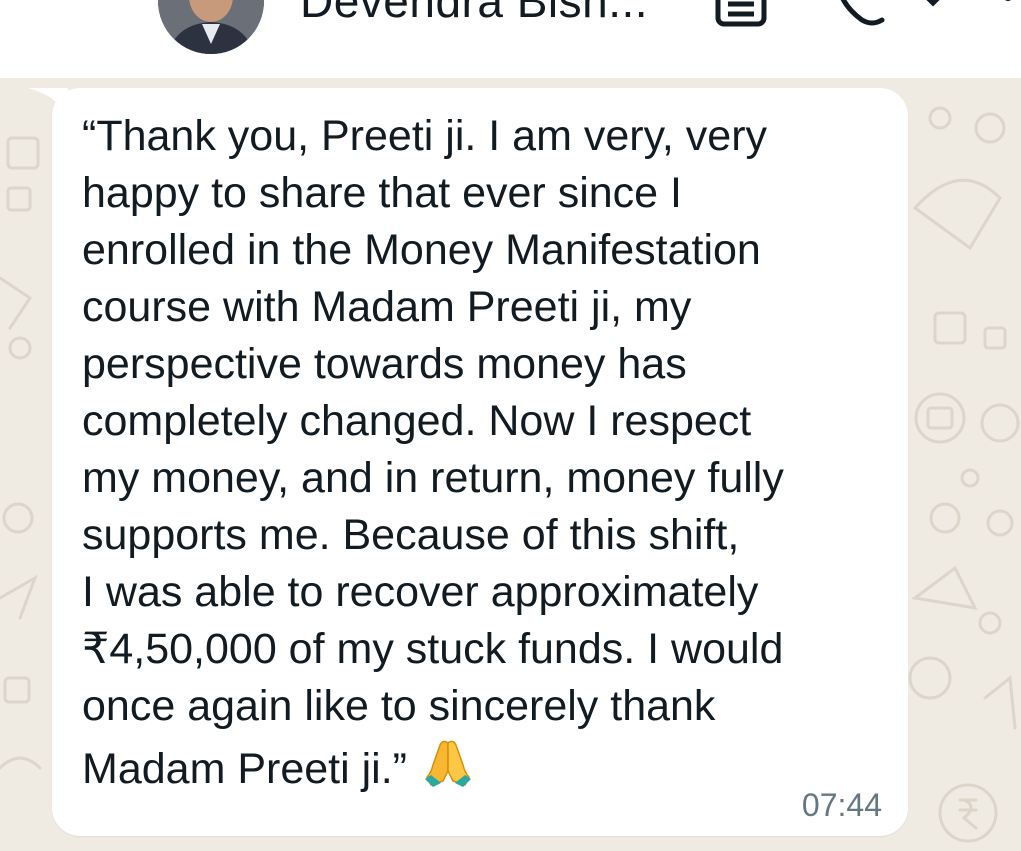 This screenshot has height=851, width=1021. Describe the element at coordinates (433, 649) in the screenshot. I see `message-line: ₹4,50,000 of my stuck funds. I would` at that location.